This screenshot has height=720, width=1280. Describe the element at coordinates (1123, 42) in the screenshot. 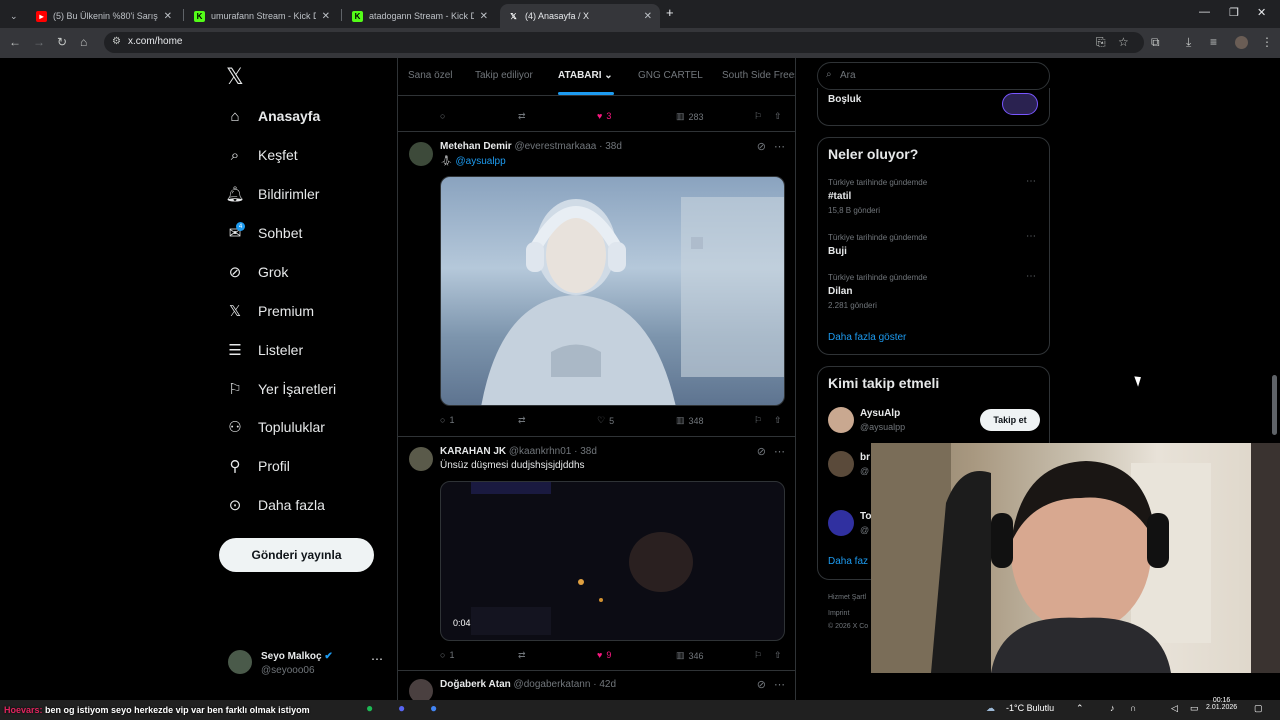

I see `bookmark-star-icon: ☆` at that location.